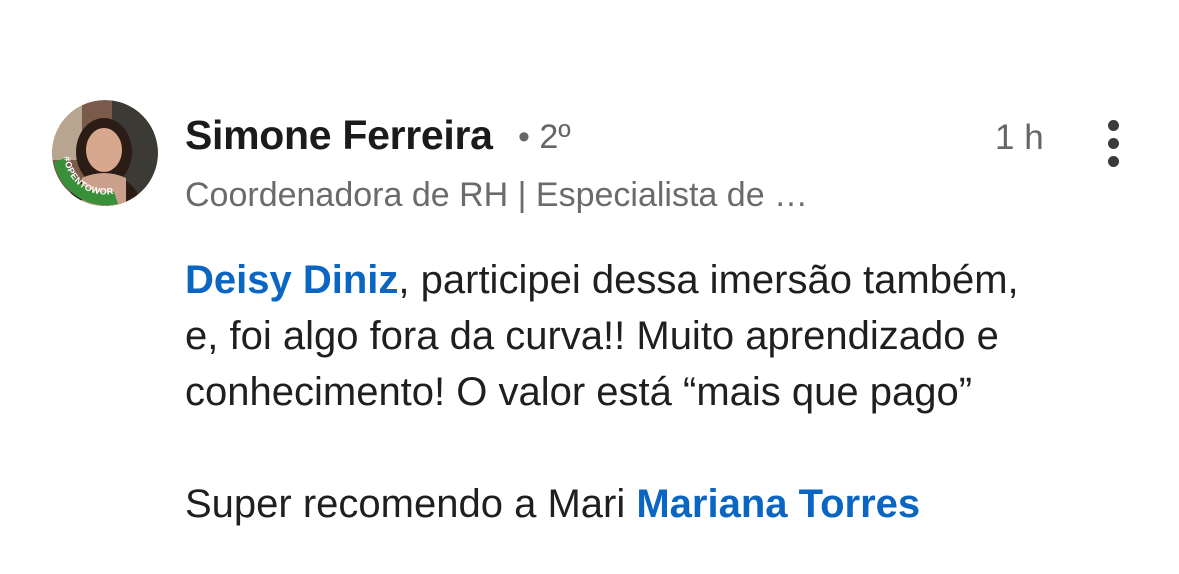 The height and width of the screenshot is (574, 1179). Describe the element at coordinates (291, 280) in the screenshot. I see `mention-link: Deisy Diniz` at that location.